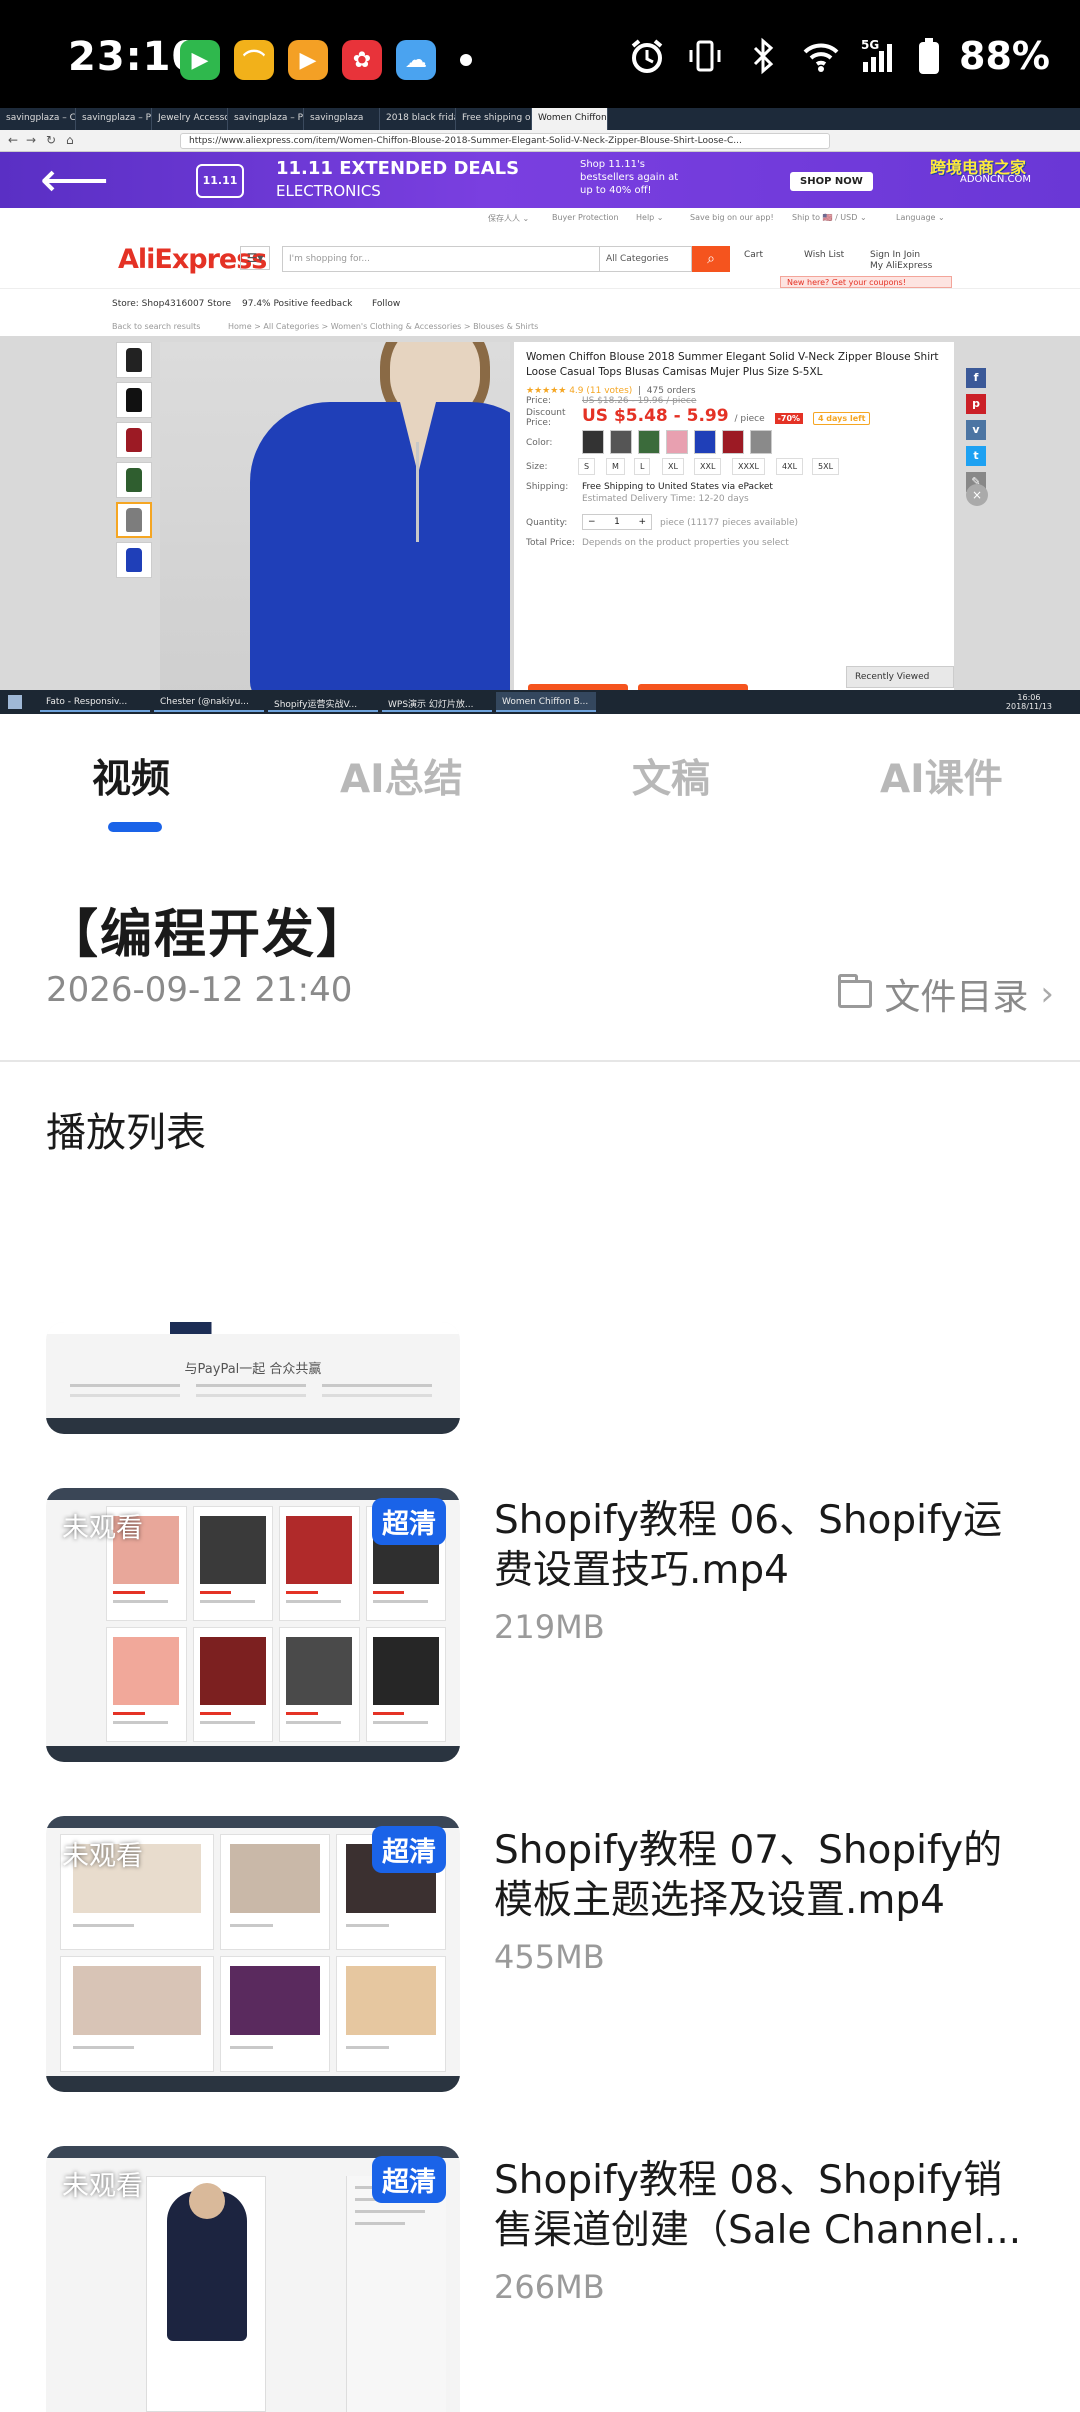 The width and height of the screenshot is (1080, 2412). I want to click on size-option: XXL, so click(708, 466).